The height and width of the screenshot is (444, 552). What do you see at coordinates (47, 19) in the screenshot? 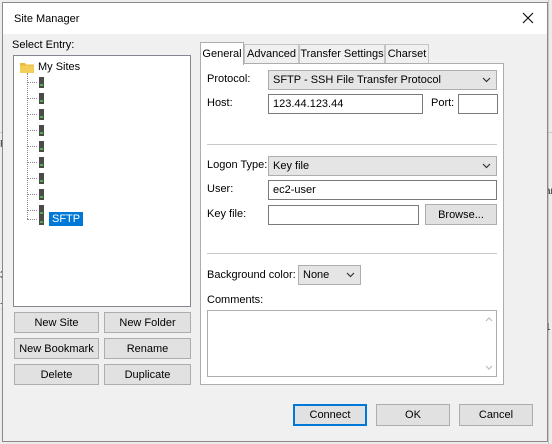
I see `dialog-title: Site Manager` at bounding box center [47, 19].